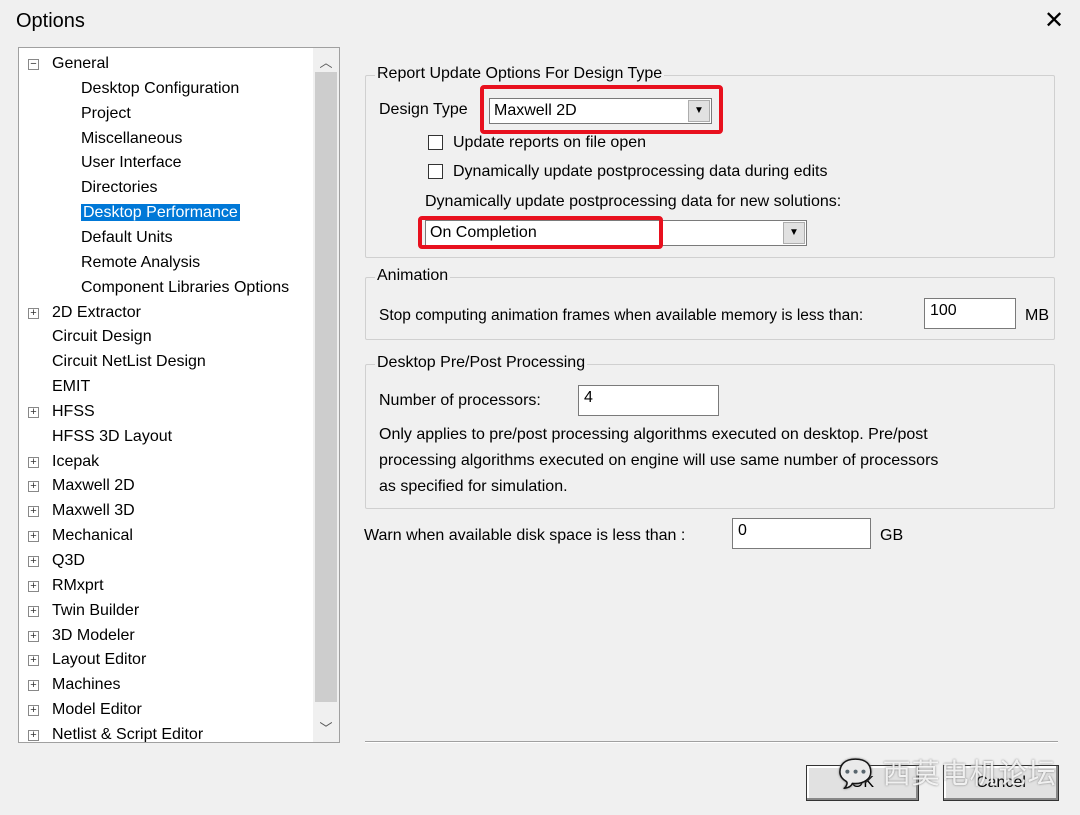 Image resolution: width=1080 pixels, height=815 pixels. Describe the element at coordinates (970, 313) in the screenshot. I see `animation-memory-input: 100` at that location.